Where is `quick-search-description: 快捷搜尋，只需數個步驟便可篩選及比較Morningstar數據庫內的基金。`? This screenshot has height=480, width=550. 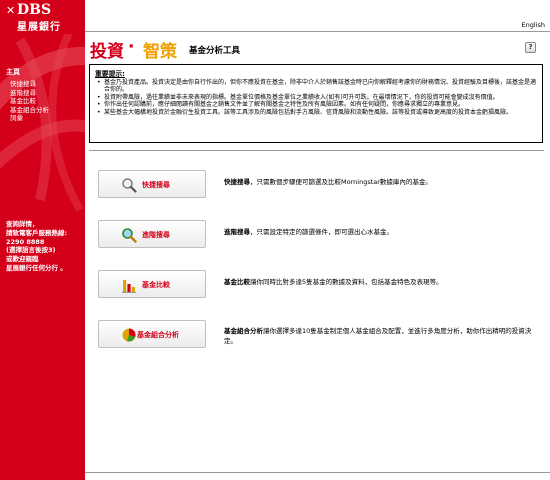
quick-search-description: 快捷搜尋，只需數個步驟便可篩選及比較Morningstar數據庫內的基金。 is located at coordinates (382, 182).